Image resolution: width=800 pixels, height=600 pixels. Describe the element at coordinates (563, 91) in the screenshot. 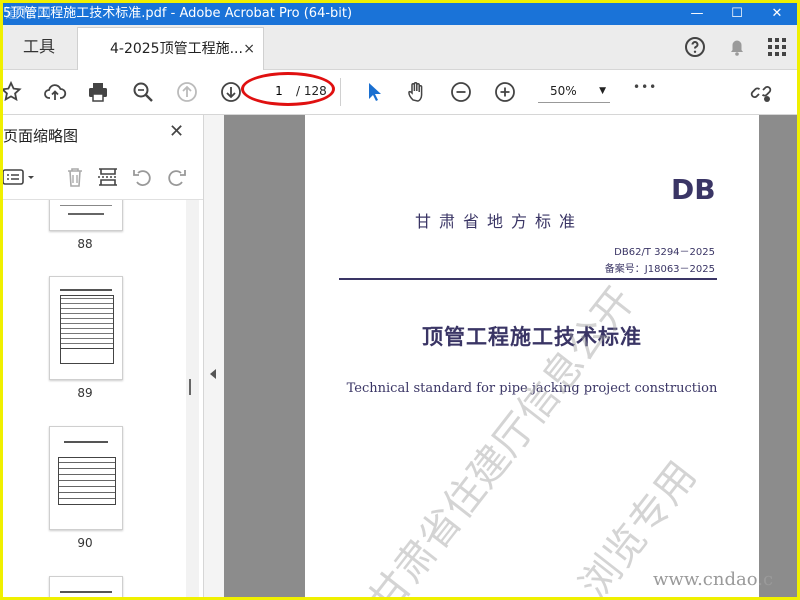

I see `zoom-value: 50%` at that location.